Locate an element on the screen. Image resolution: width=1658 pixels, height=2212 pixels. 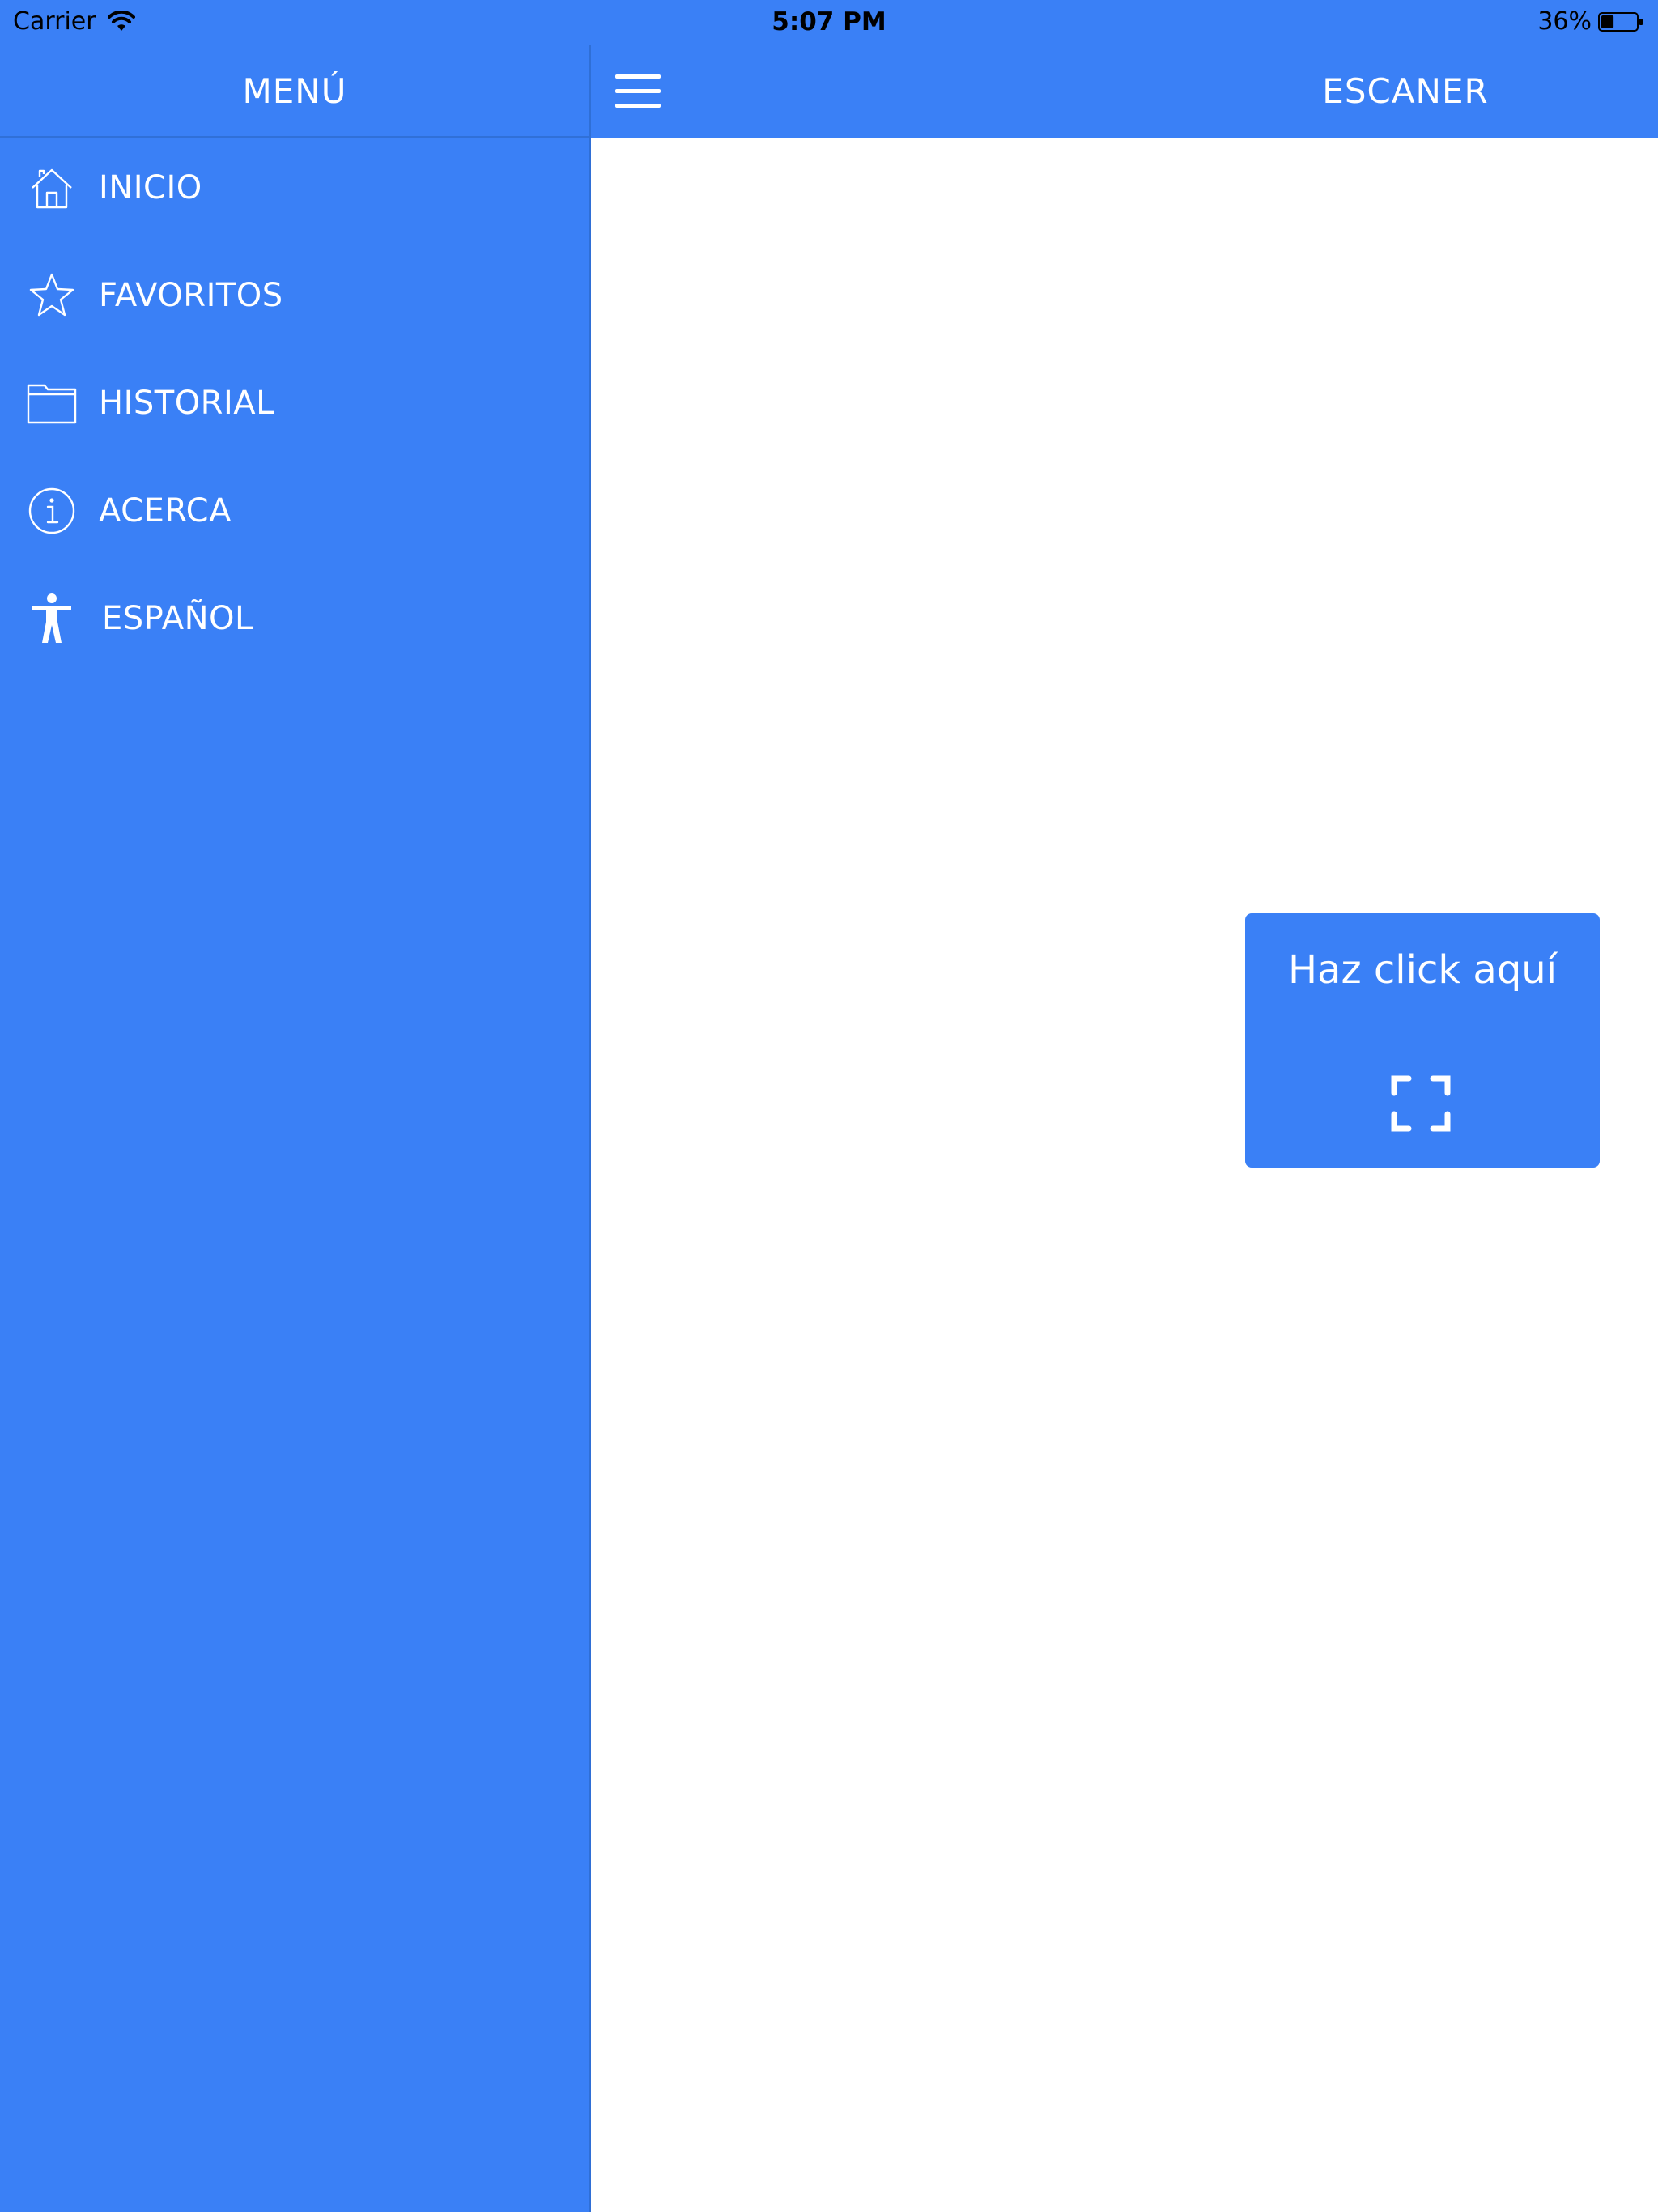
scan-qr-button: Haz click aquí is located at coordinates (1422, 1040).